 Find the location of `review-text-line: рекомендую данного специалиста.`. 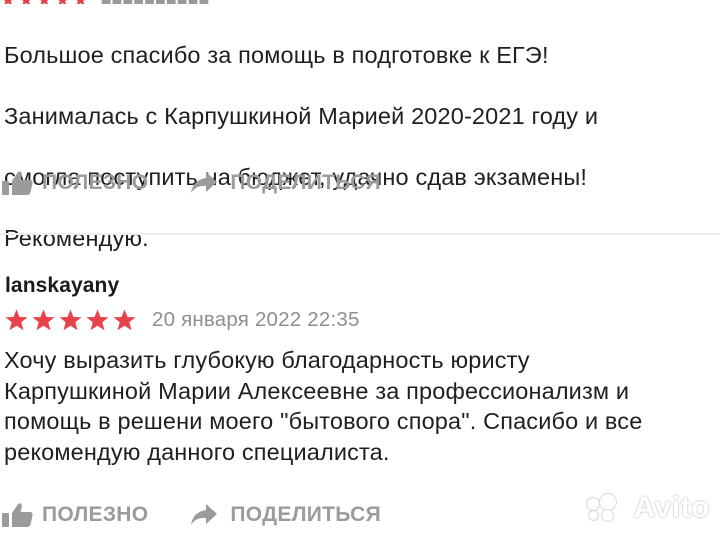

review-text-line: рекомендую данного специалиста. is located at coordinates (197, 451).